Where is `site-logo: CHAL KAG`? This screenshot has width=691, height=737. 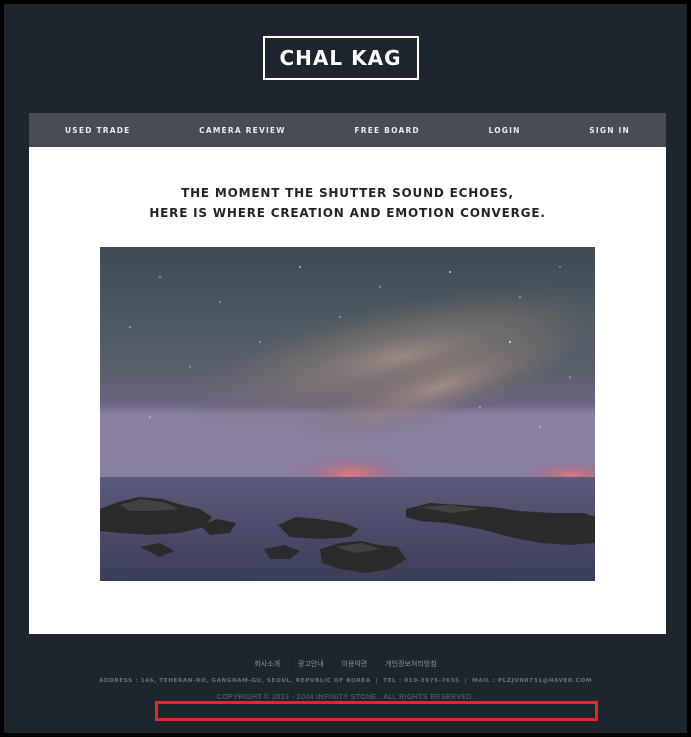 site-logo: CHAL KAG is located at coordinates (340, 58).